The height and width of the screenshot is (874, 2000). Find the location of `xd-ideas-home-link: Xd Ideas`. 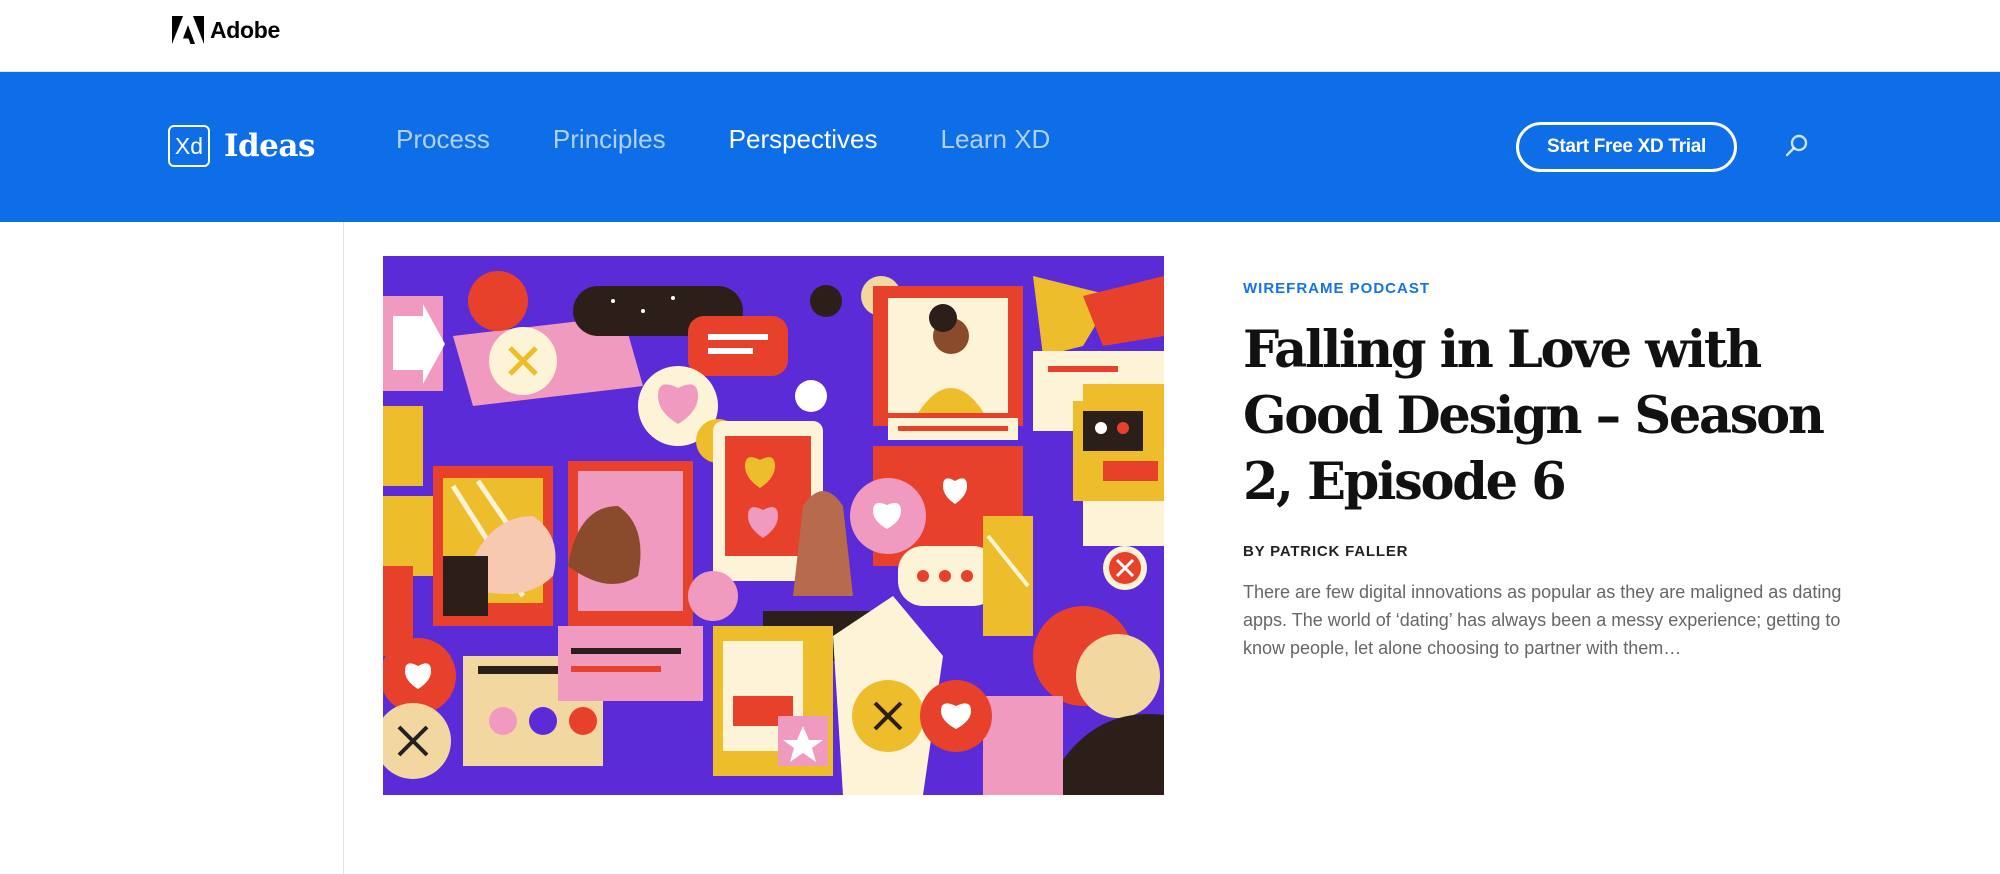

xd-ideas-home-link: Xd Ideas is located at coordinates (241, 146).